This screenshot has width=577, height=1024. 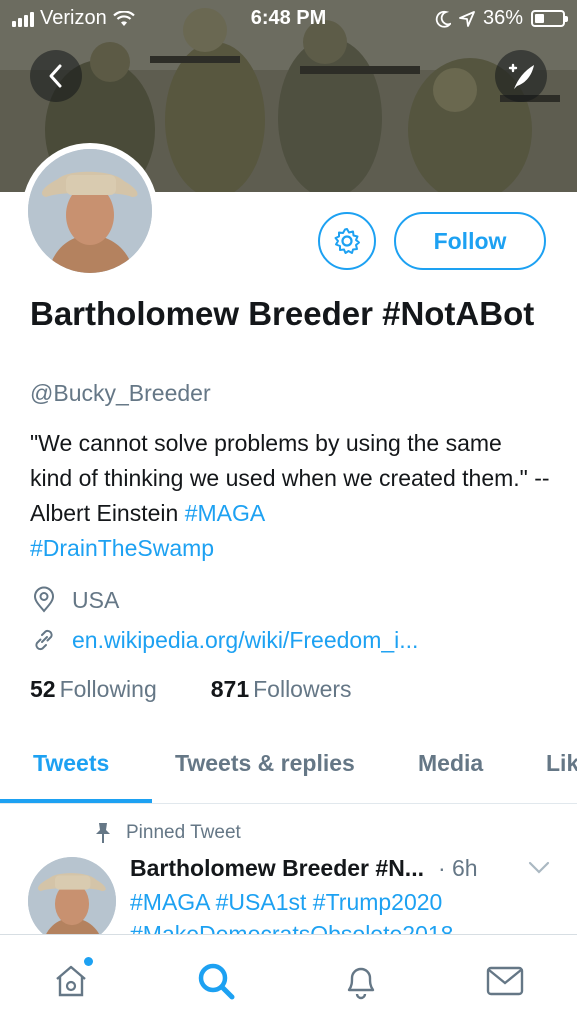 I want to click on location-arrow-icon, so click(x=467, y=18).